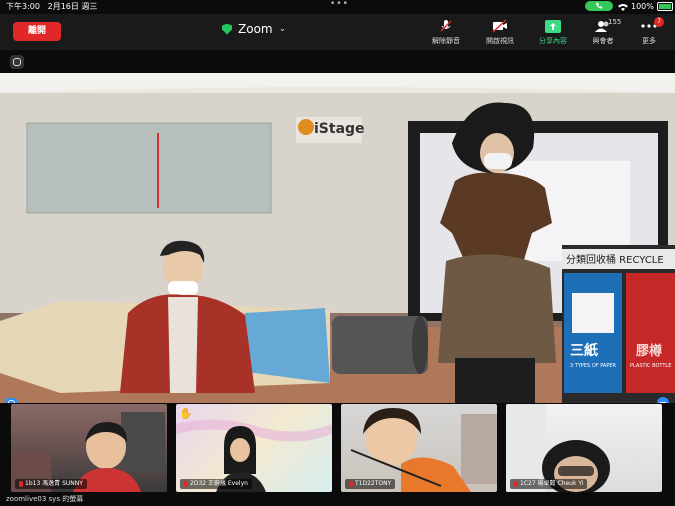 The image size is (675, 506). Describe the element at coordinates (584, 448) in the screenshot. I see `participant-tile: 1C27 楊卓懿 Cheuk Yi` at that location.